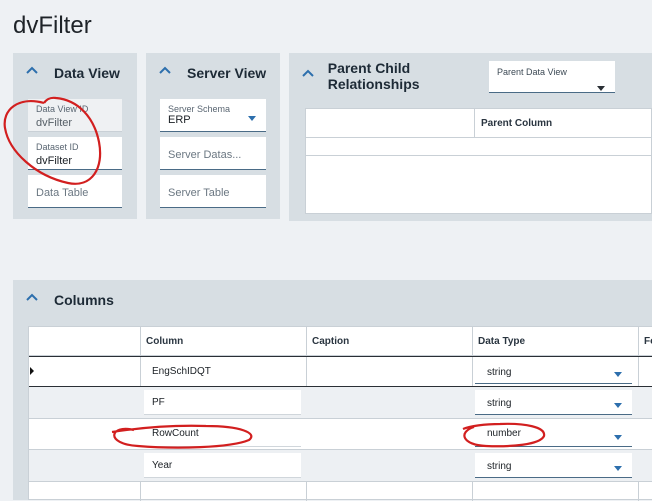 The width and height of the screenshot is (652, 501). Describe the element at coordinates (52, 25) in the screenshot. I see `page-title: dvFilter` at that location.